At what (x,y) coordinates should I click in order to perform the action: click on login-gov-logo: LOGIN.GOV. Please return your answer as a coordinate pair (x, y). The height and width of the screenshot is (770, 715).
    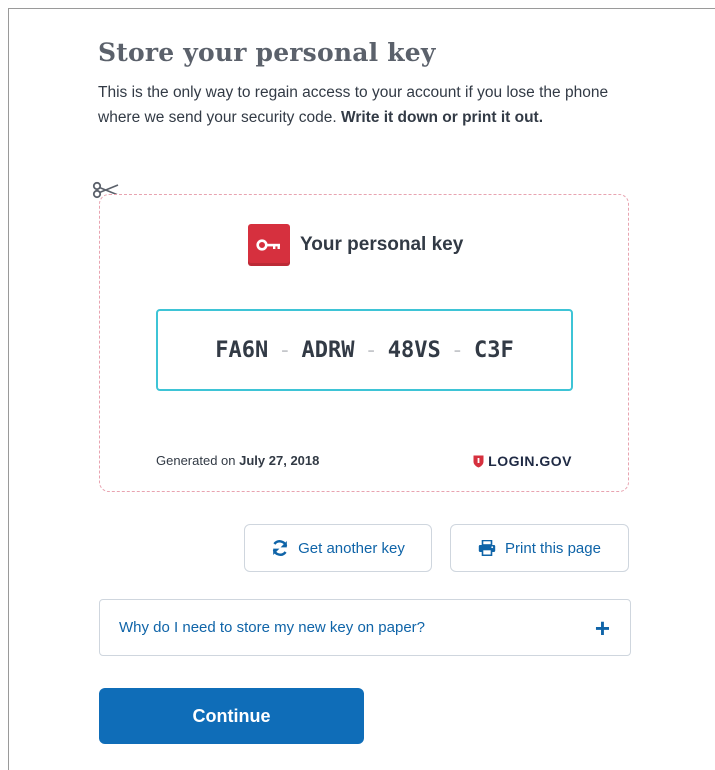
    Looking at the image, I should click on (522, 461).